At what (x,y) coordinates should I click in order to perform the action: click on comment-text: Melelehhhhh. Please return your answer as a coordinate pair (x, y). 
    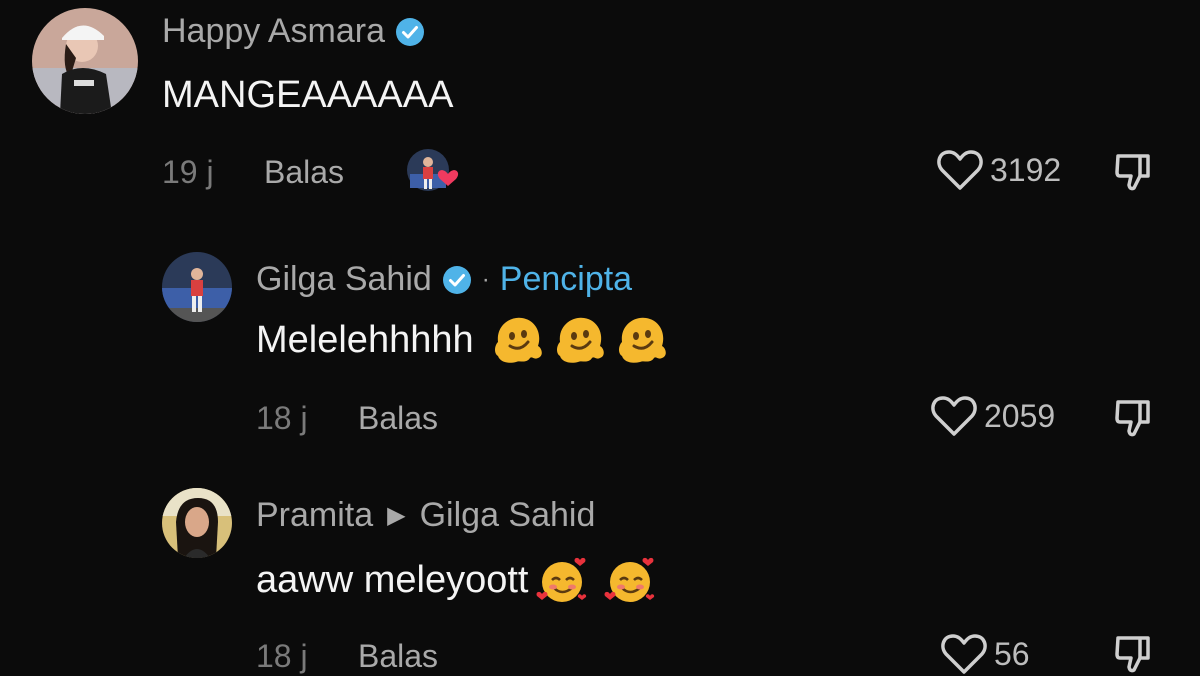
    Looking at the image, I should click on (463, 340).